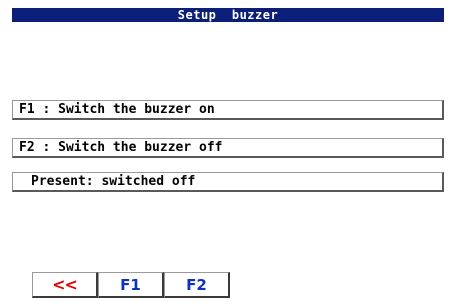 The height and width of the screenshot is (307, 454). I want to click on f2-button: F2, so click(197, 285).